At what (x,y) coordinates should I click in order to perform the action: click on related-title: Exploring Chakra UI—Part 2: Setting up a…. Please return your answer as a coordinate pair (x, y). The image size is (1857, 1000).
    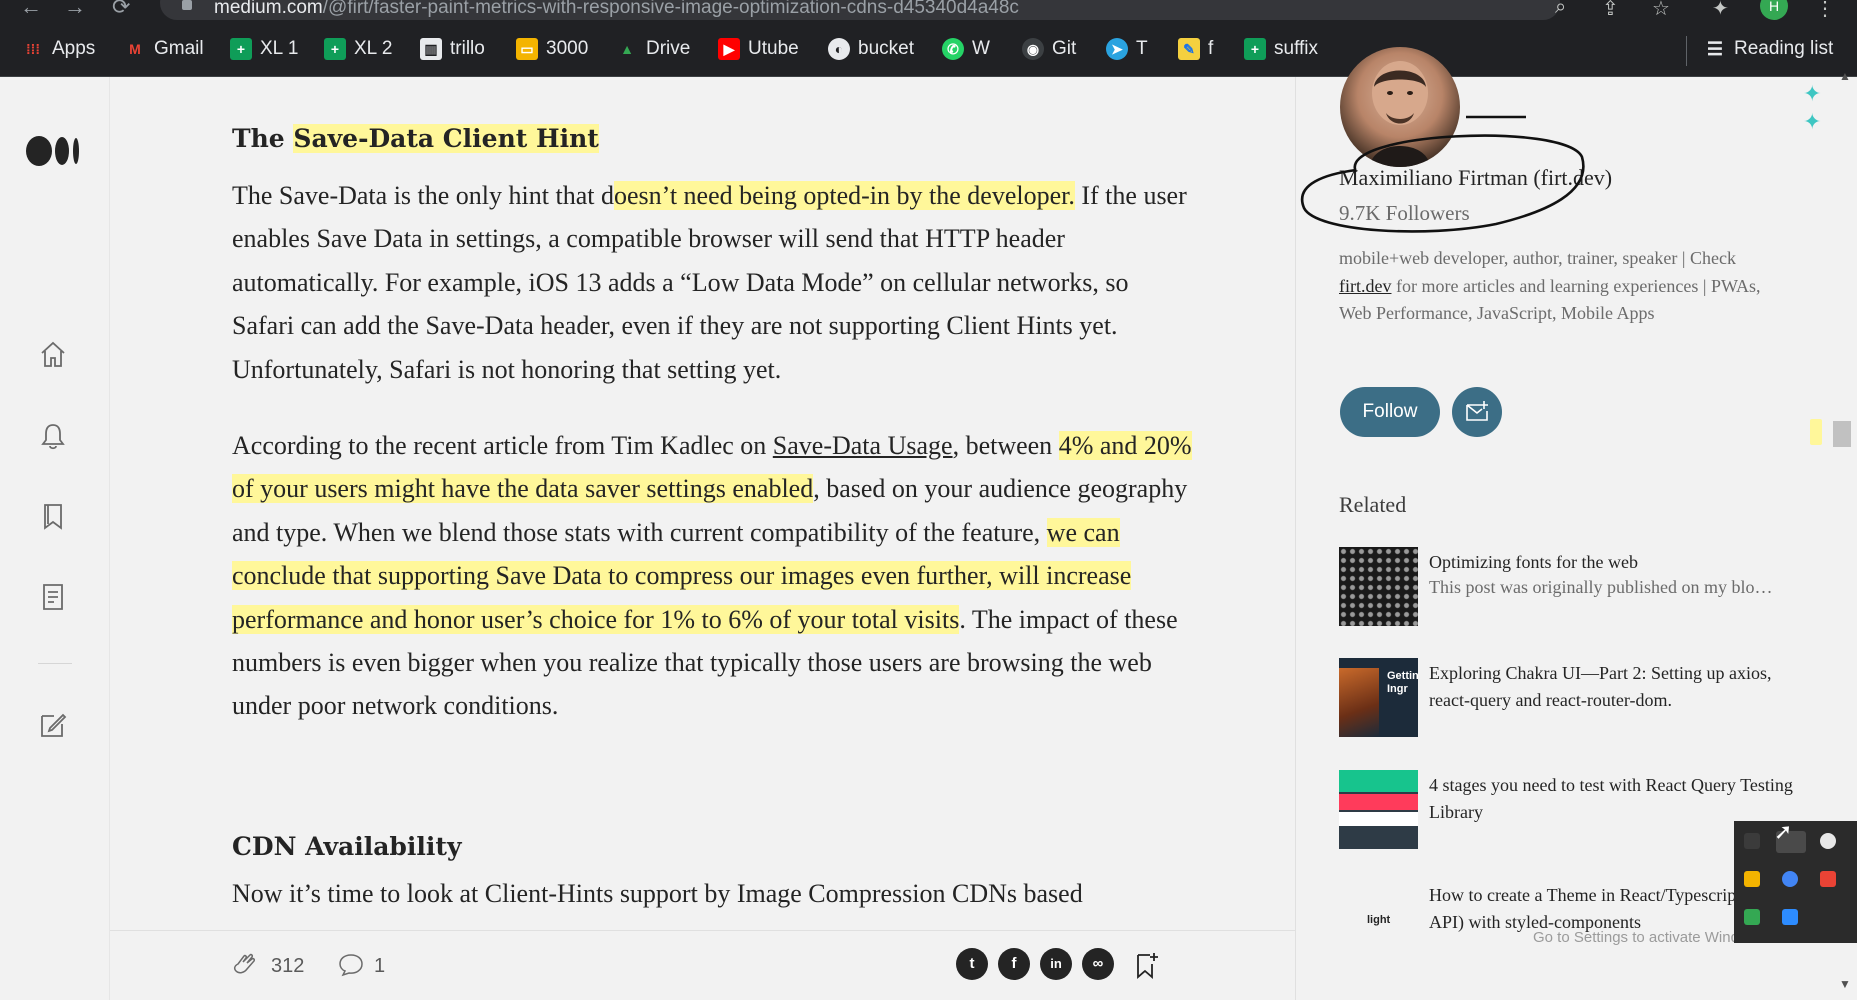
    Looking at the image, I should click on (1600, 686).